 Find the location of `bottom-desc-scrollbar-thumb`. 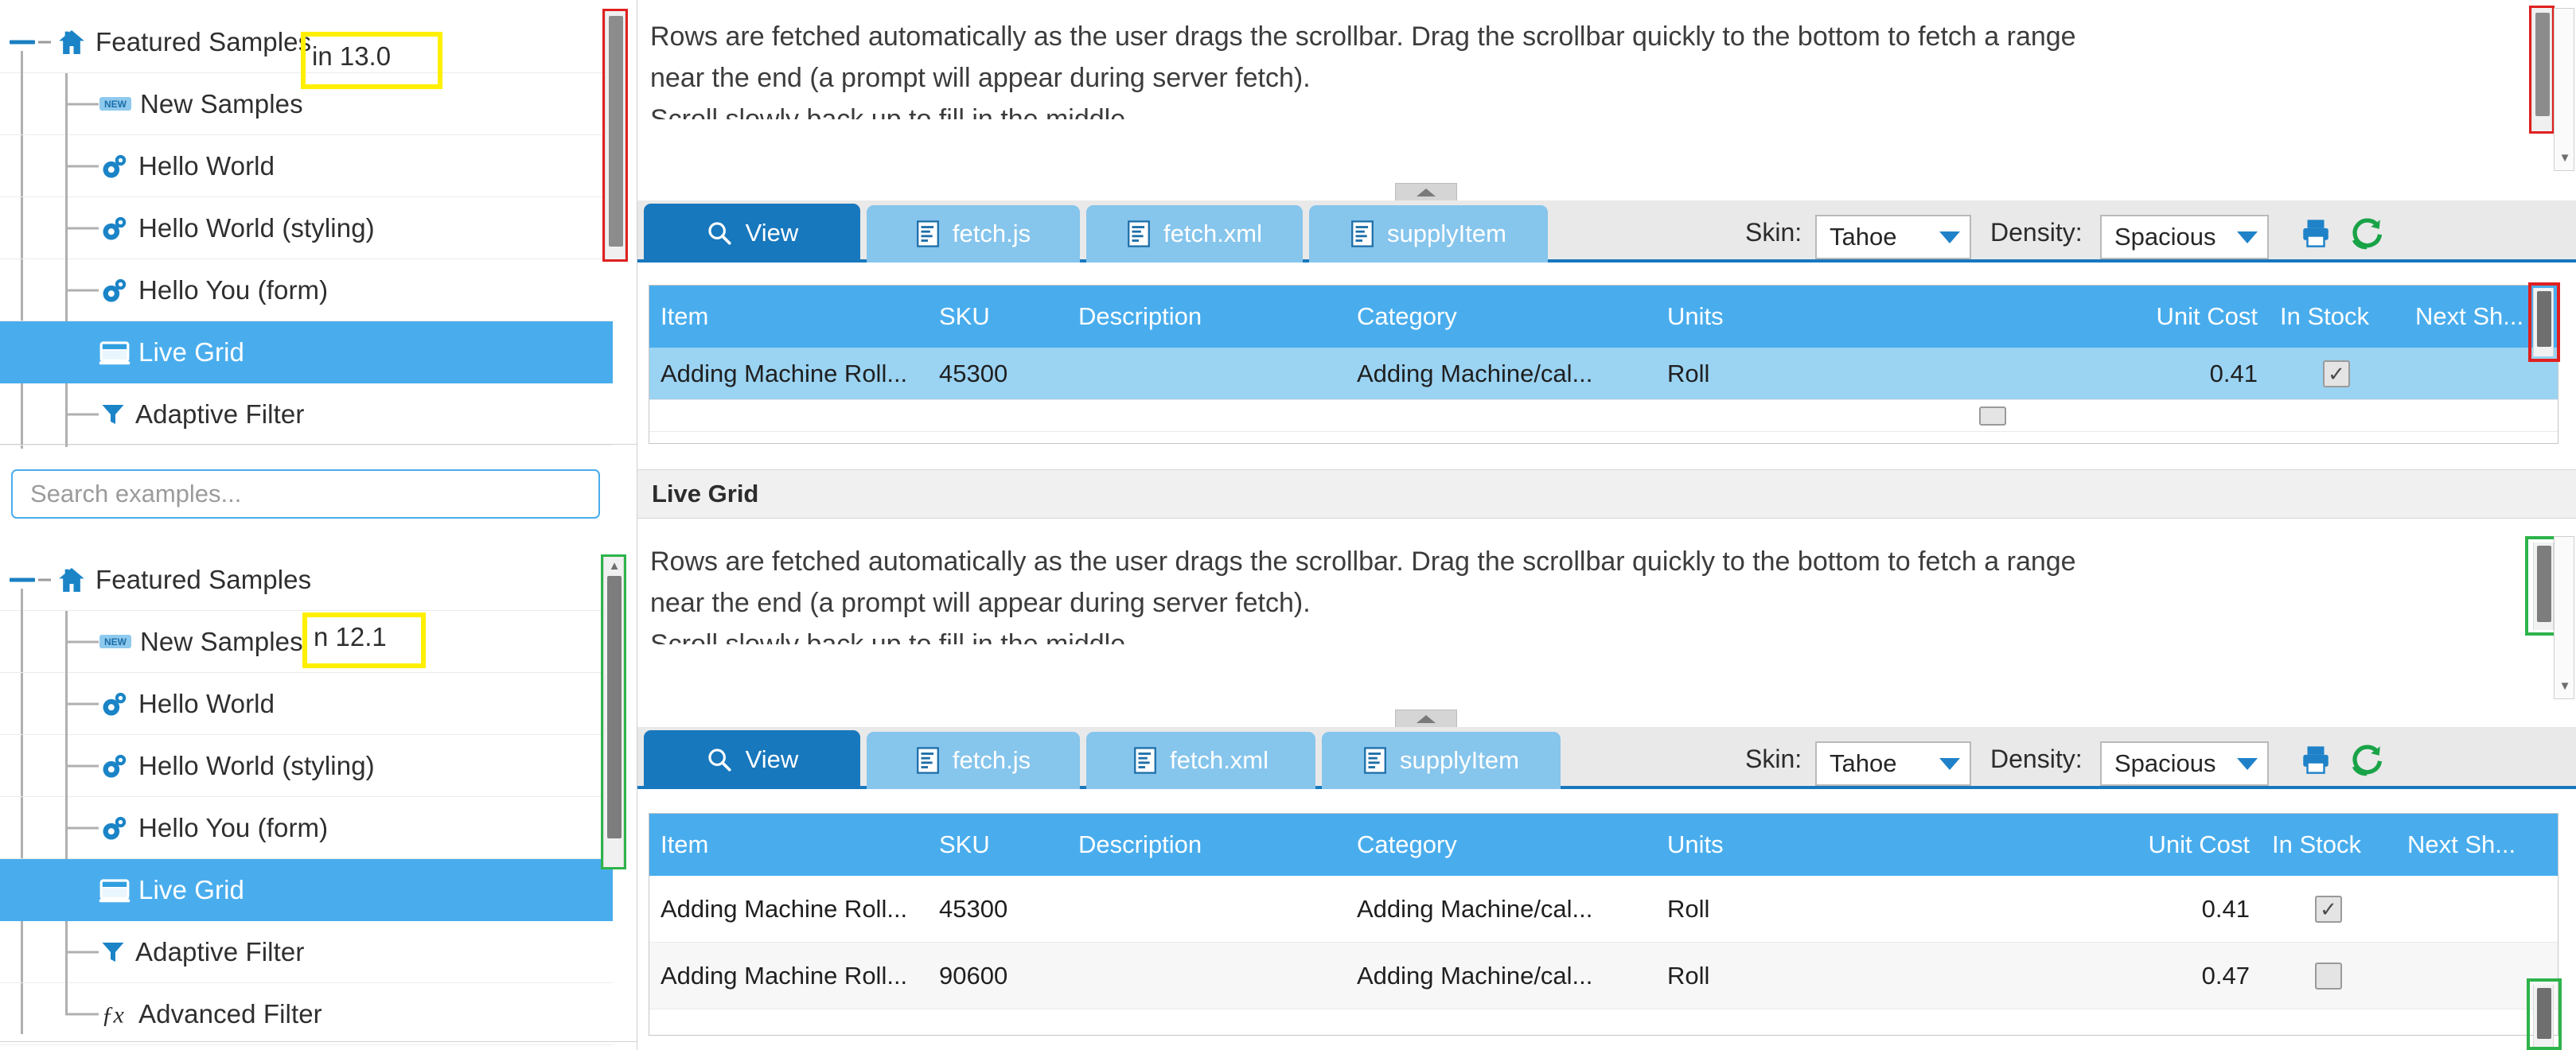

bottom-desc-scrollbar-thumb is located at coordinates (2544, 584).